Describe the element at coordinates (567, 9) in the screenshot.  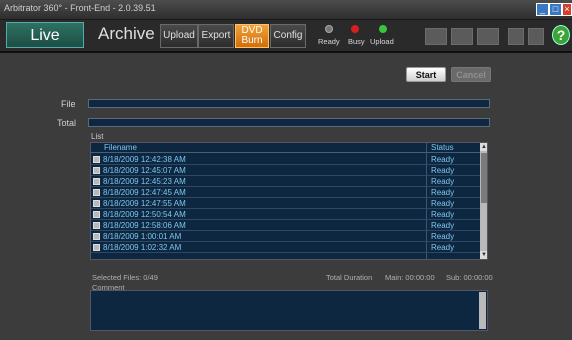
I see `close-button: ×` at that location.